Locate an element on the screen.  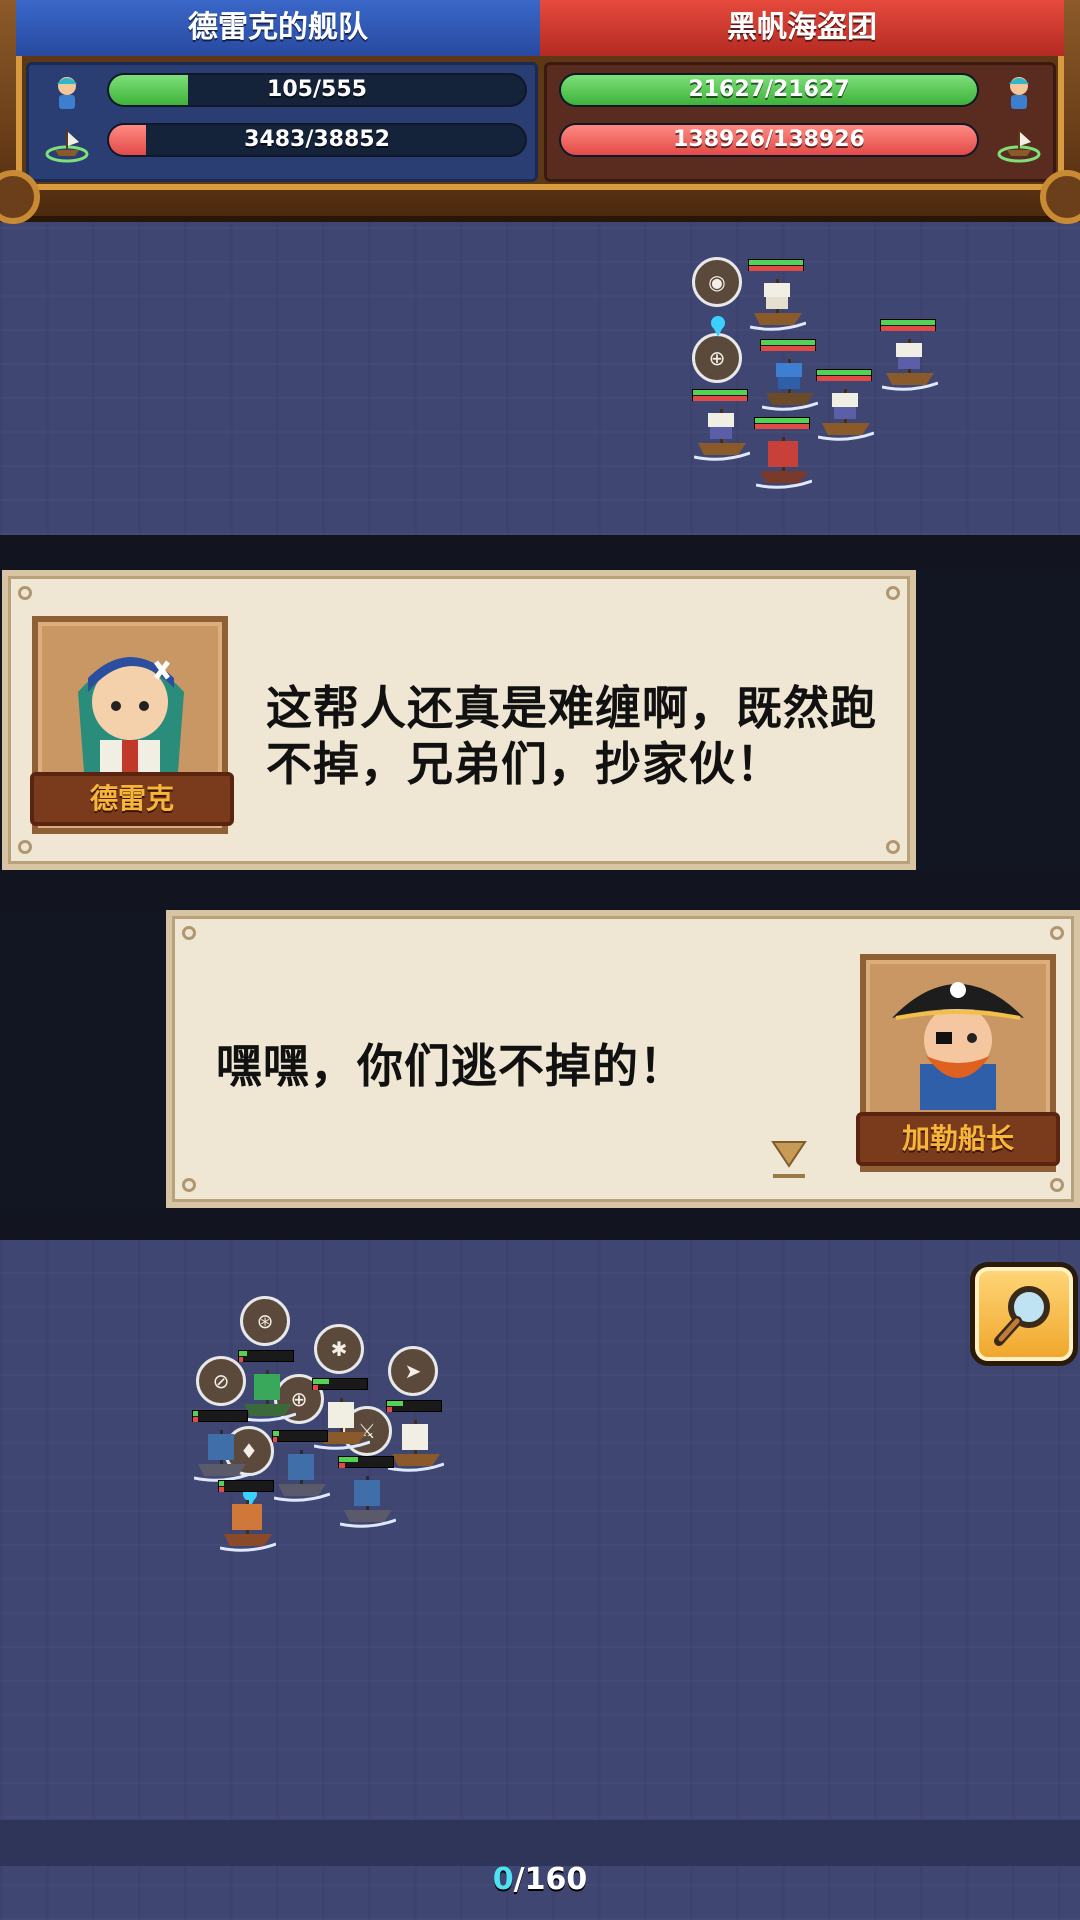
left-crew-value: 105/555 is located at coordinates (317, 89).